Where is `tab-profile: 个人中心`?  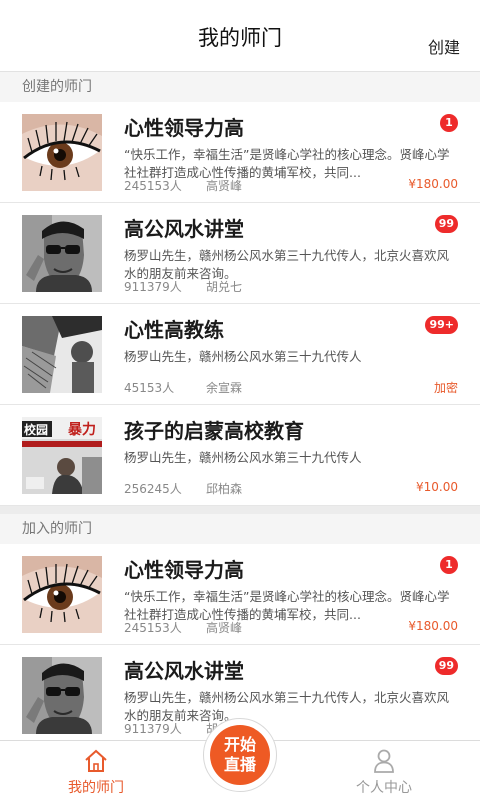
tab-profile: 个人中心 is located at coordinates (384, 770).